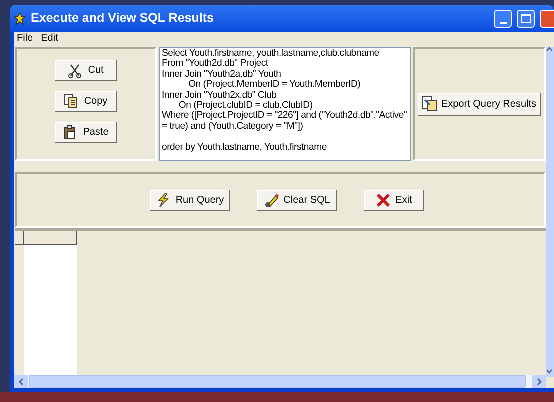 This screenshot has height=402, width=554. I want to click on menu-item: Edit, so click(49, 38).